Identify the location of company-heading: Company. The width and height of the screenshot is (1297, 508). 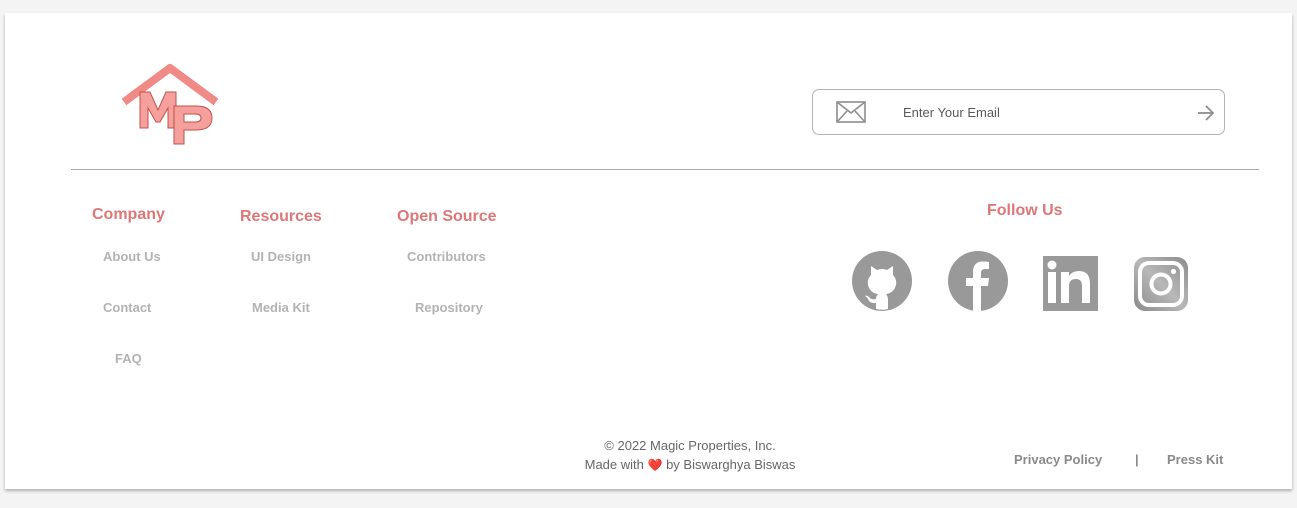
(128, 214).